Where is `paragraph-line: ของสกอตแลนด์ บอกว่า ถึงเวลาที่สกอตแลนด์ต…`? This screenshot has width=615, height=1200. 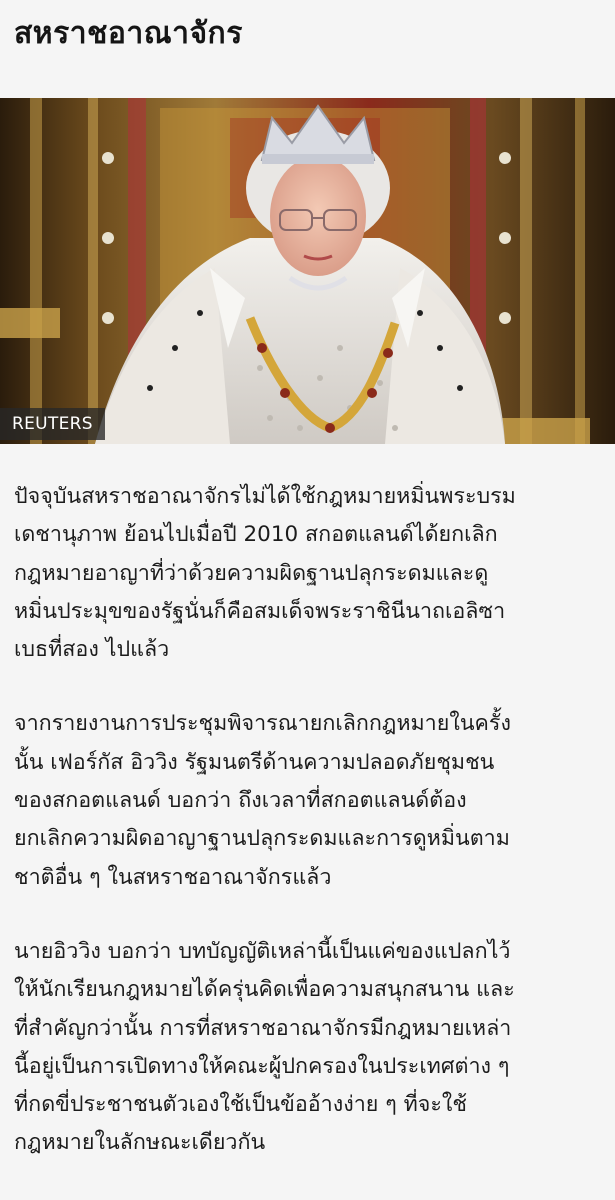 paragraph-line: ของสกอตแลนด์ บอกว่า ถึงเวลาที่สกอตแลนด์ต… is located at coordinates (240, 801).